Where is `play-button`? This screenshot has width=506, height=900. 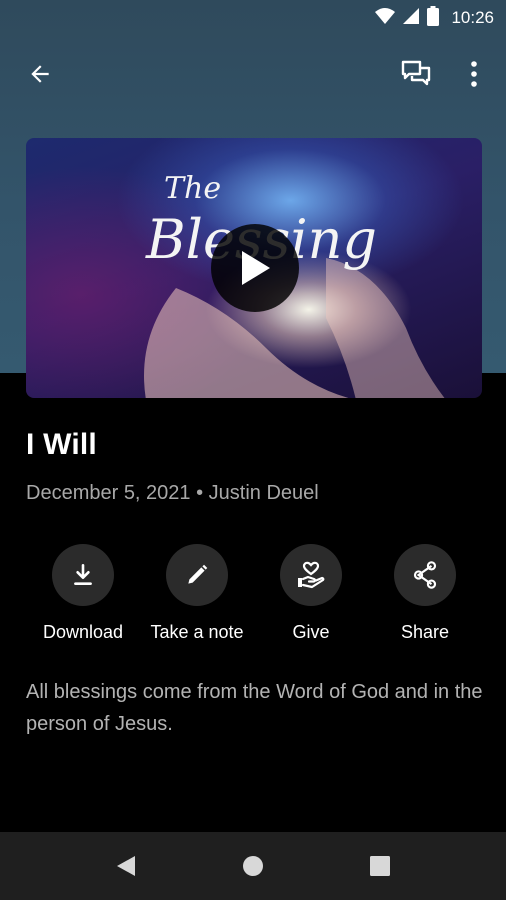
play-button is located at coordinates (255, 268).